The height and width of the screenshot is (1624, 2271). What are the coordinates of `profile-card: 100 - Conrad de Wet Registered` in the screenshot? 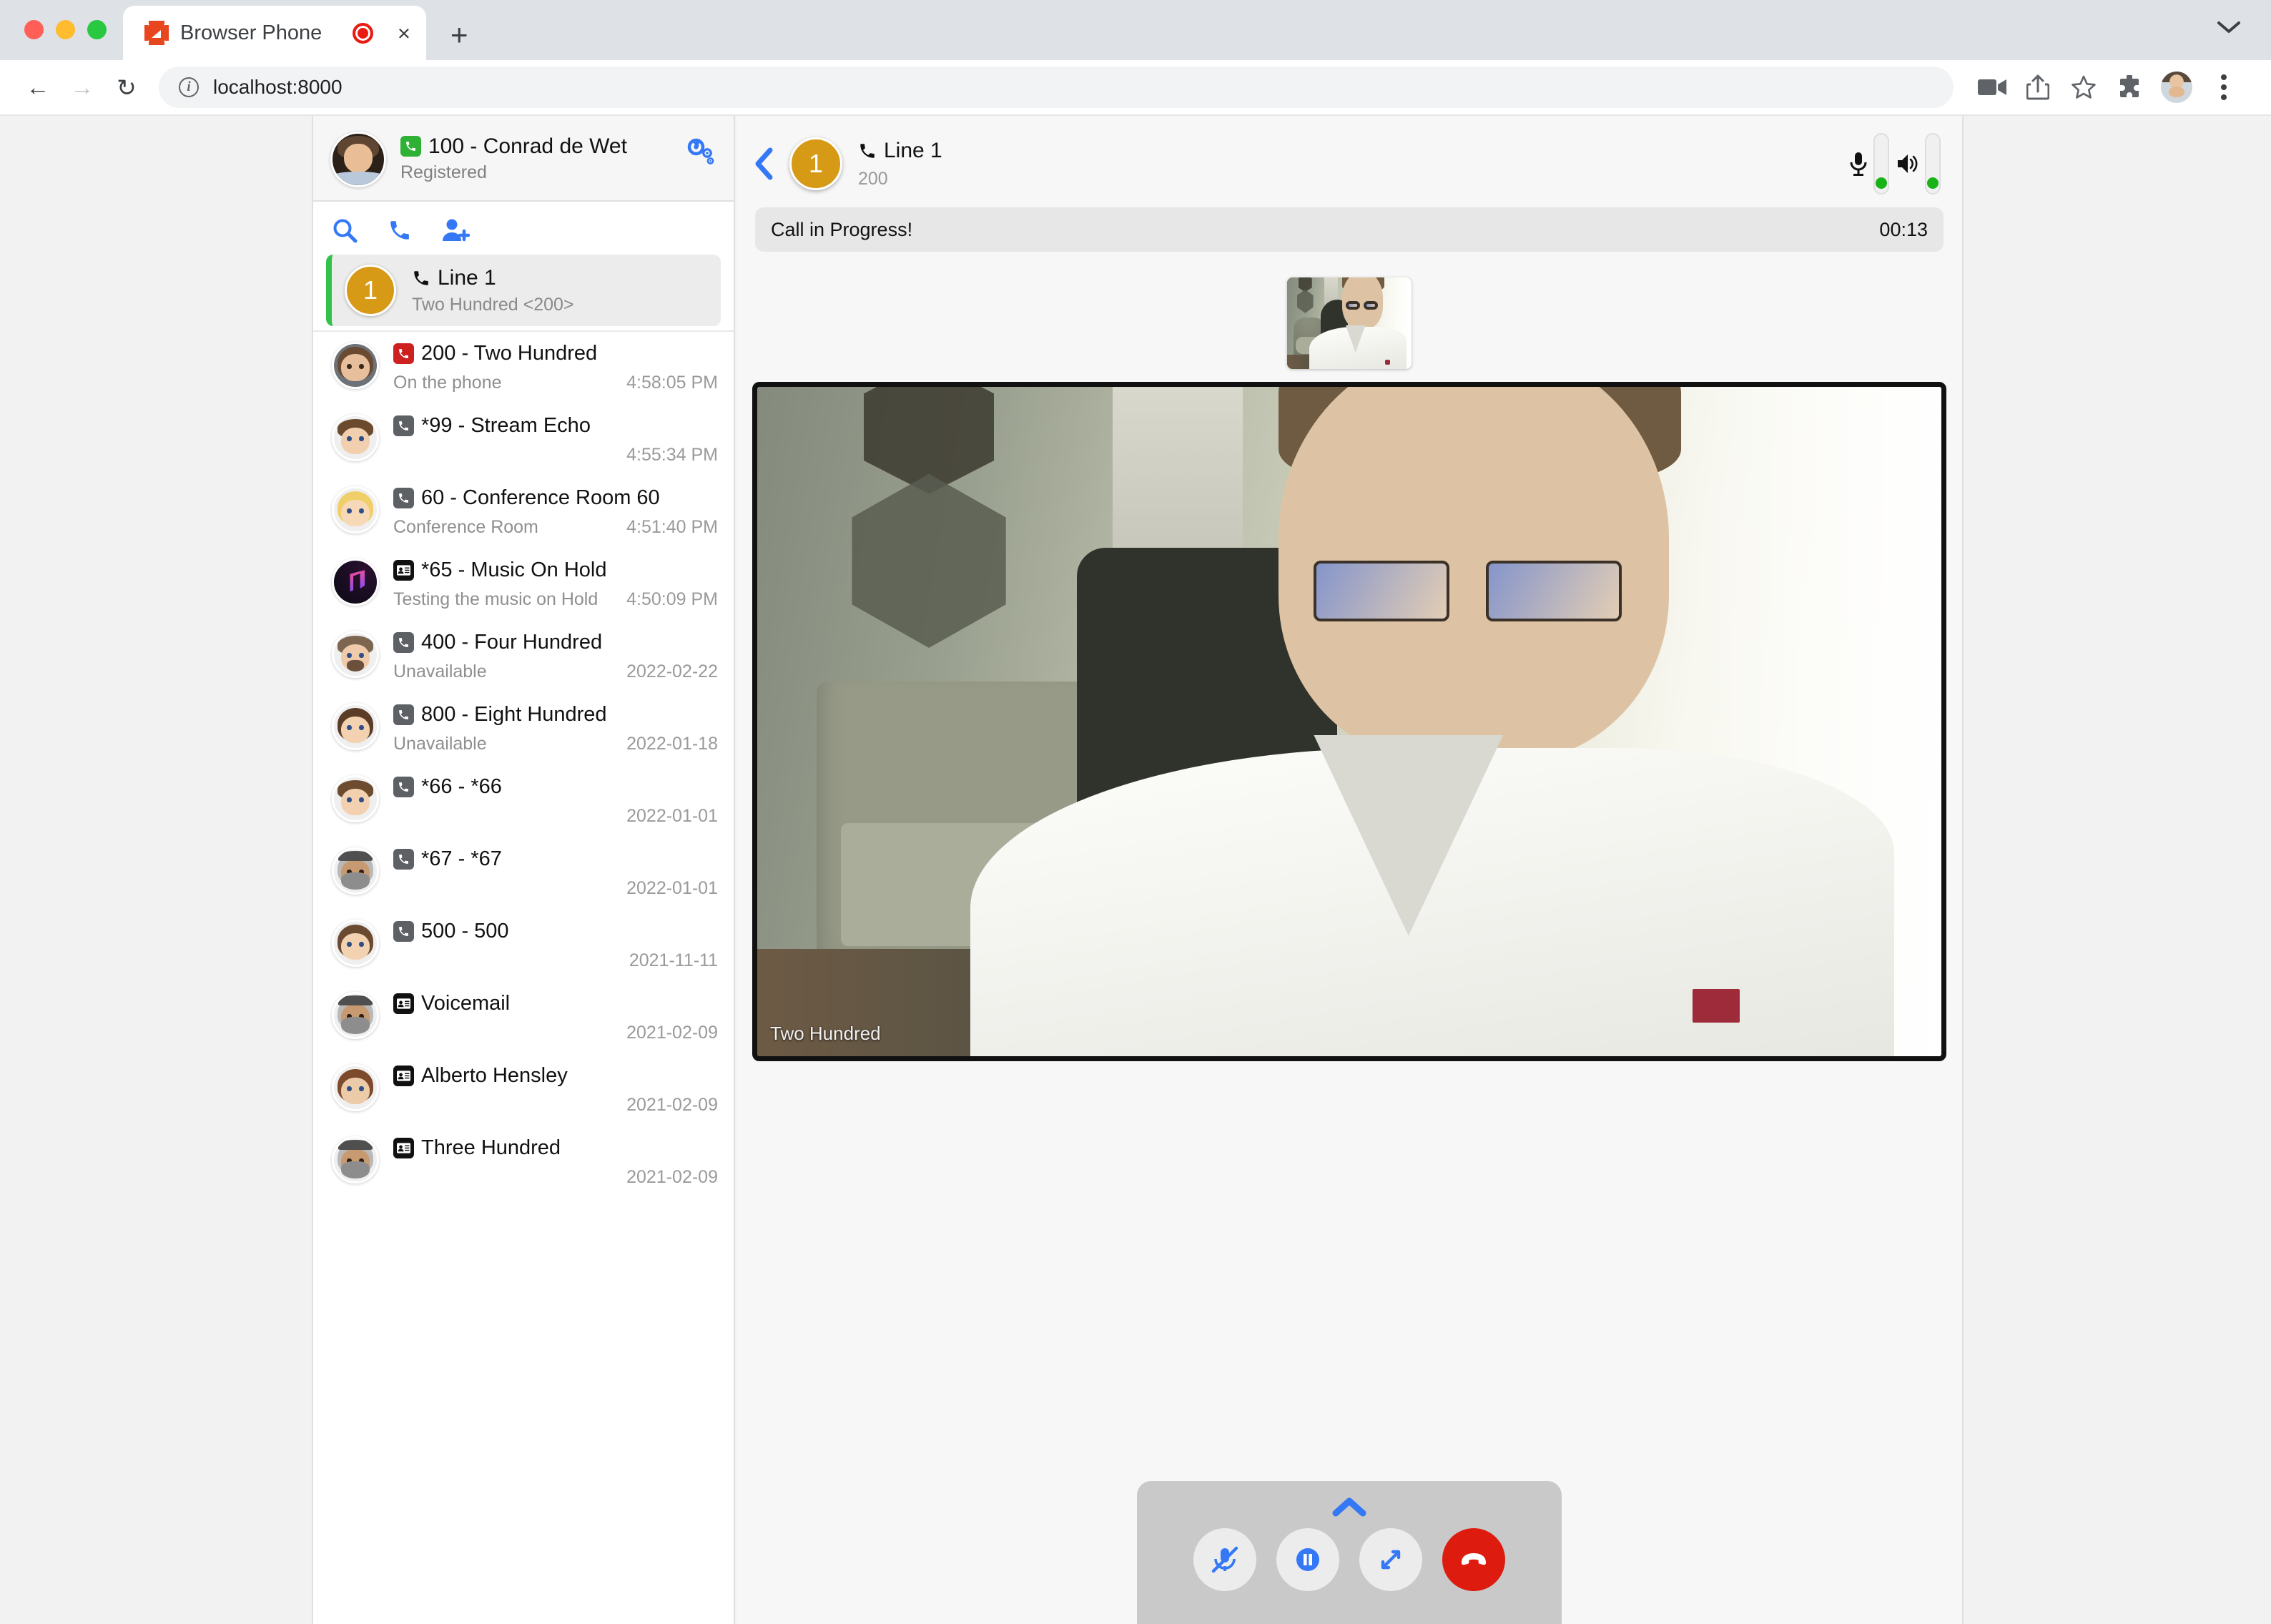 It's located at (523, 159).